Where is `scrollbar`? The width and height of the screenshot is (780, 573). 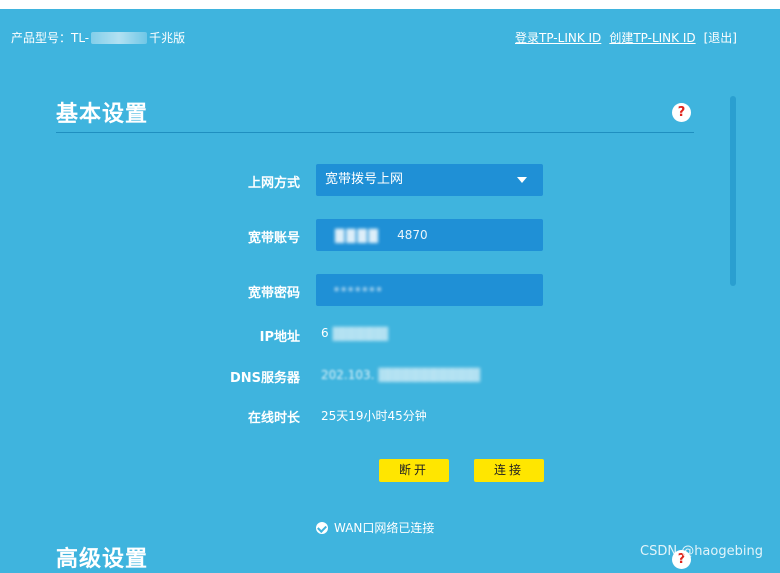
scrollbar is located at coordinates (733, 191).